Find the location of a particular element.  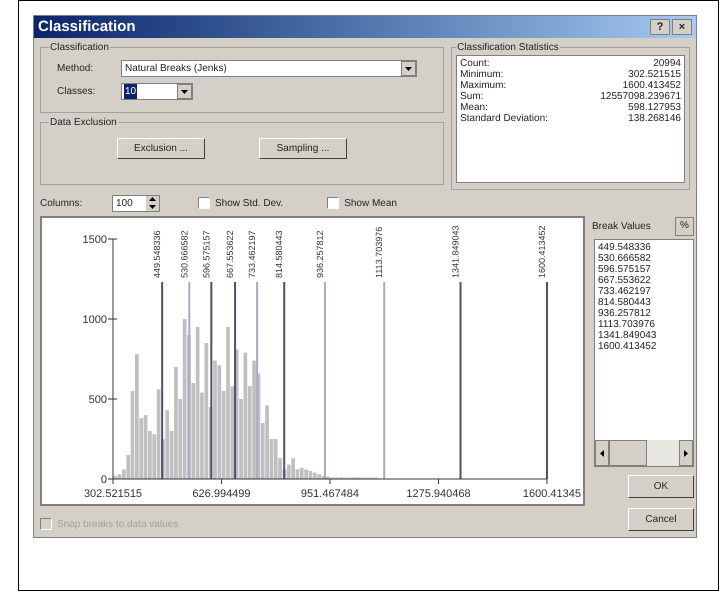

spinner-arrows-icon is located at coordinates (152, 203).